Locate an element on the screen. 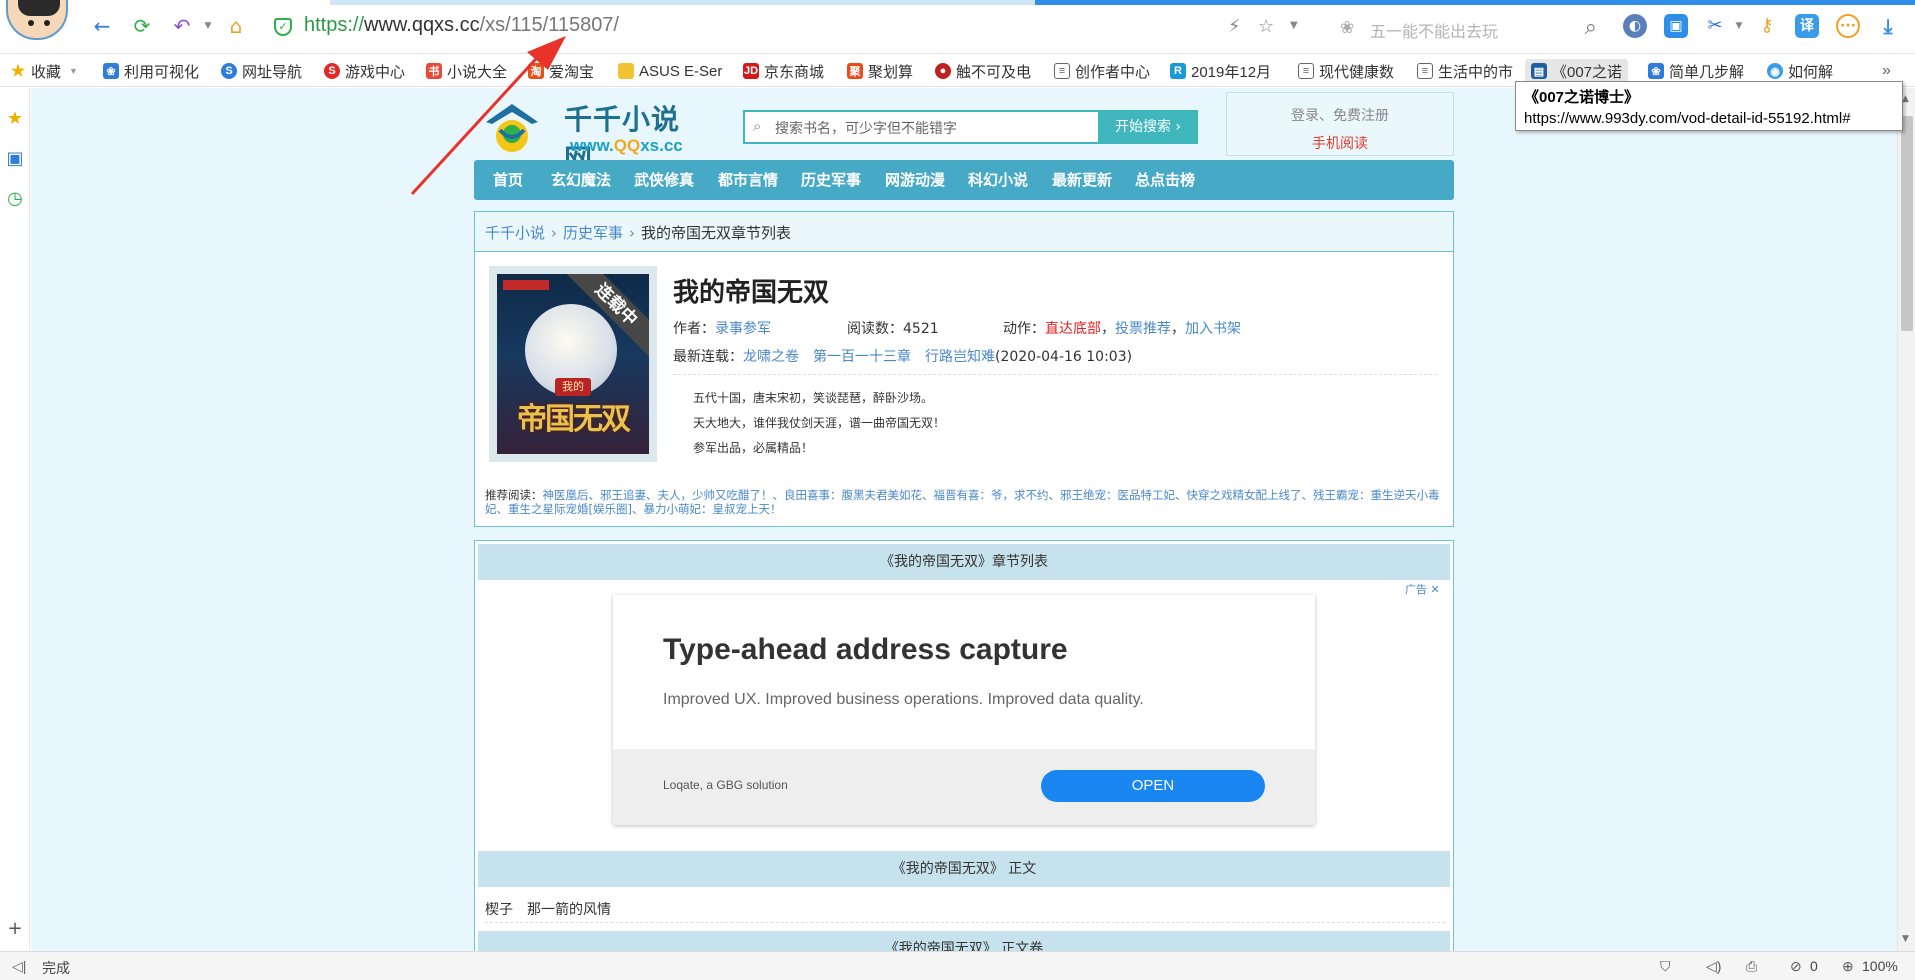  url-text: https://www.qqxs.cc/xs/115/115807/ is located at coordinates (461, 25).